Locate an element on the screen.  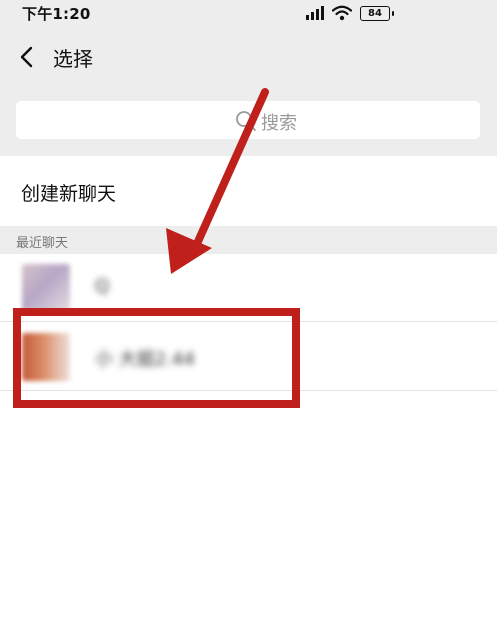
red-arrow-annotation is located at coordinates (217, 181).